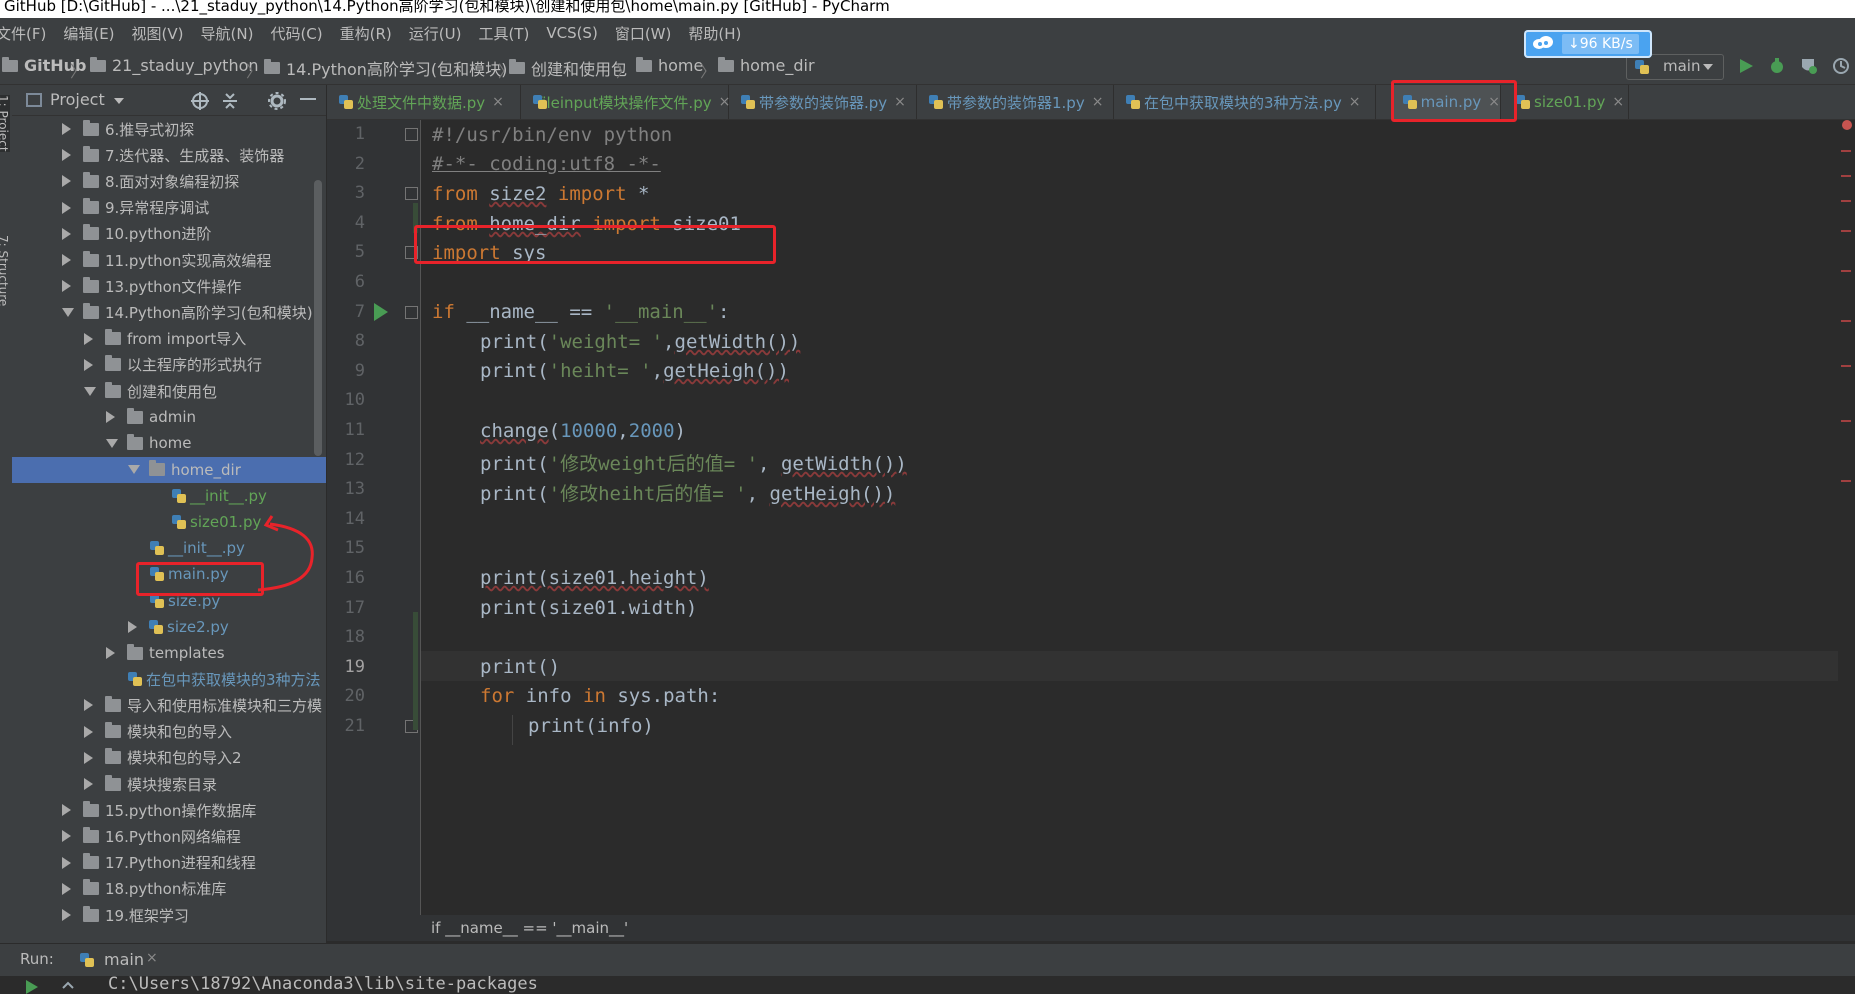  What do you see at coordinates (823, 102) in the screenshot?
I see `tab-decorator: 带参数的装饰器.py ×` at bounding box center [823, 102].